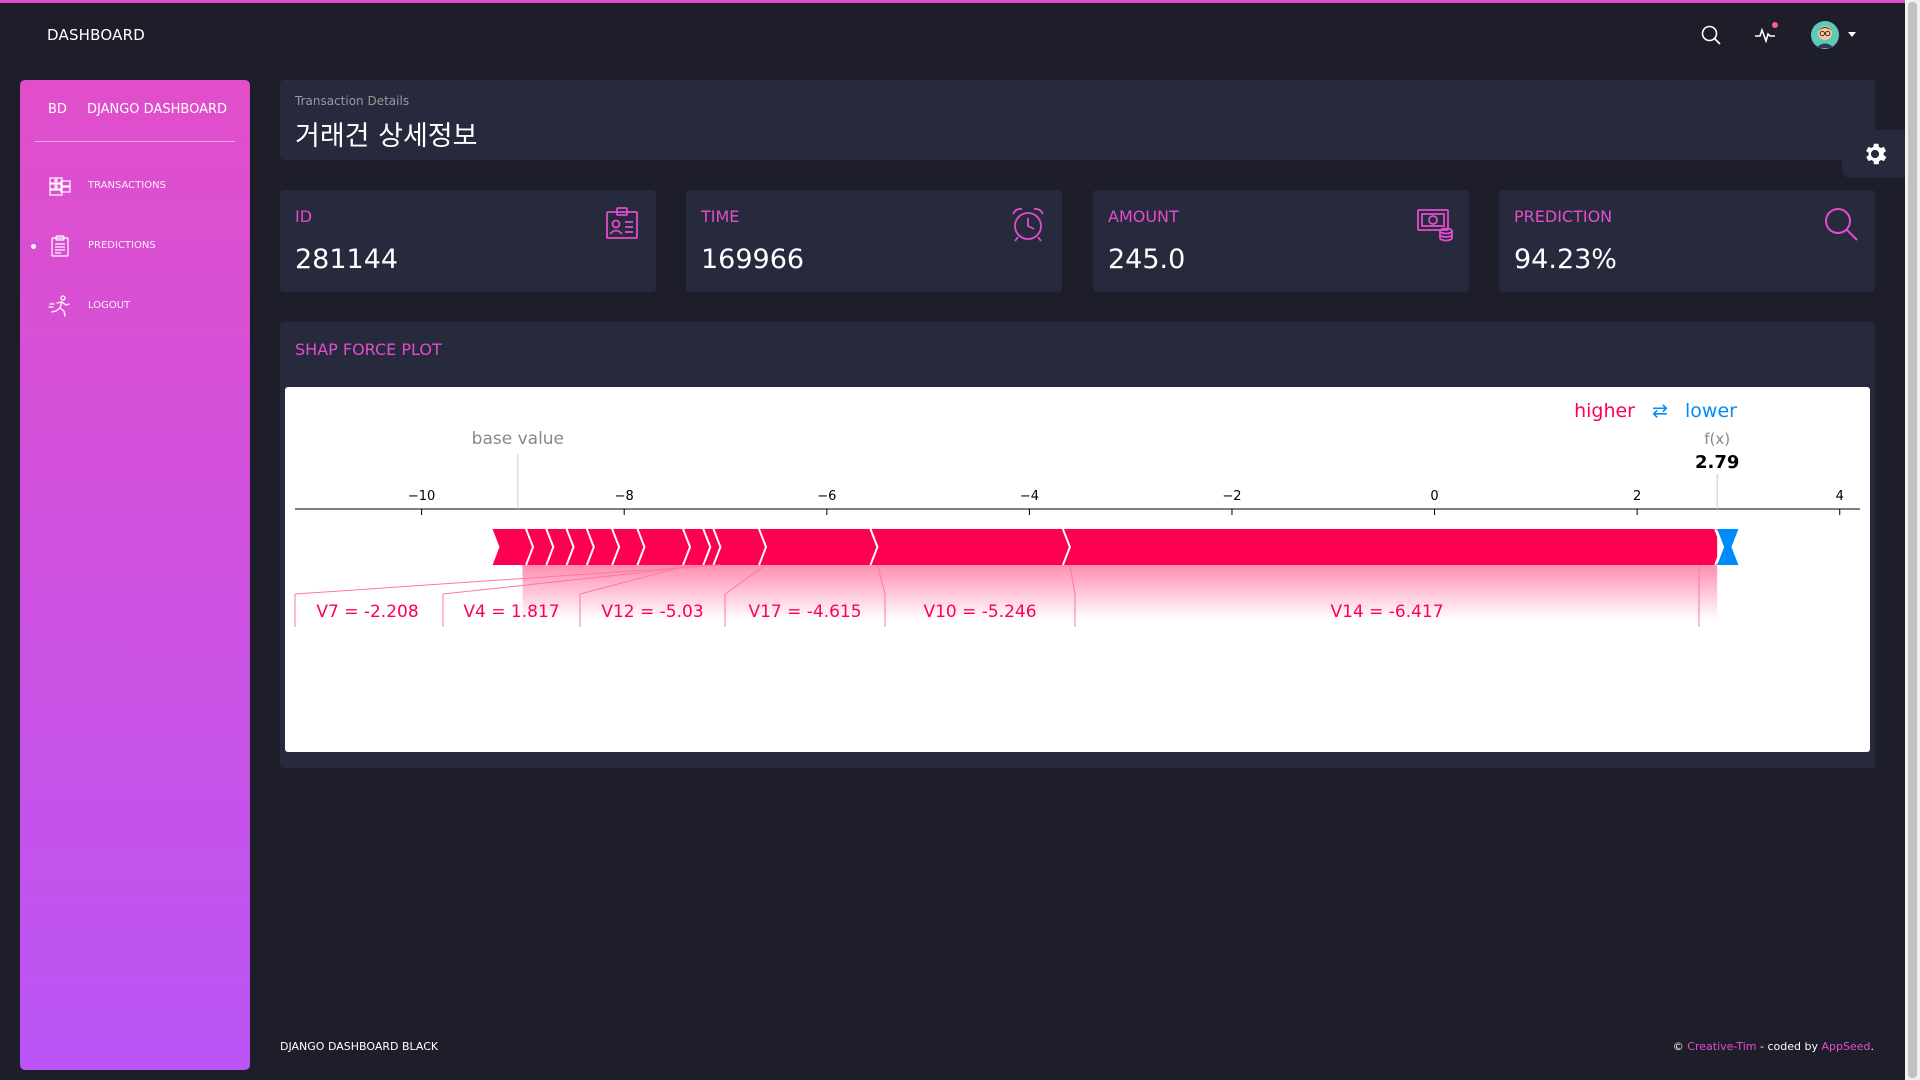 The width and height of the screenshot is (1920, 1080). I want to click on sidebar-item-label: PREDICTIONS, so click(122, 245).